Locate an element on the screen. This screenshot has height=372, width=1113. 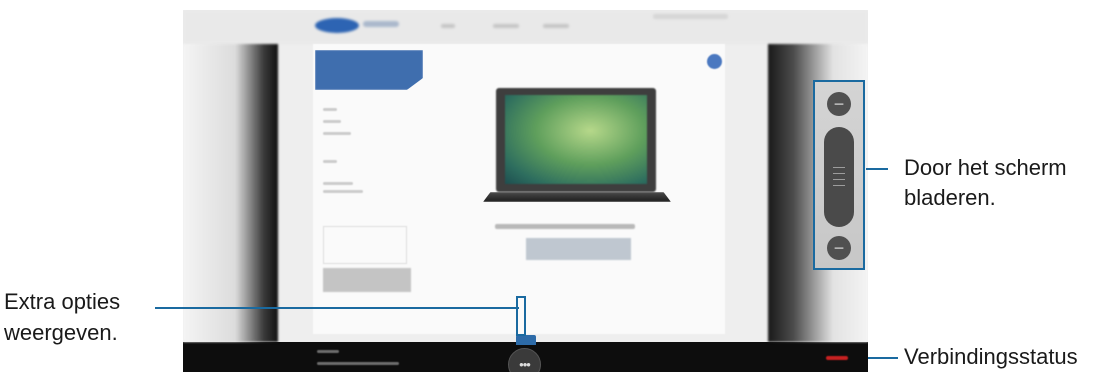
scroll-control: − − is located at coordinates (839, 175).